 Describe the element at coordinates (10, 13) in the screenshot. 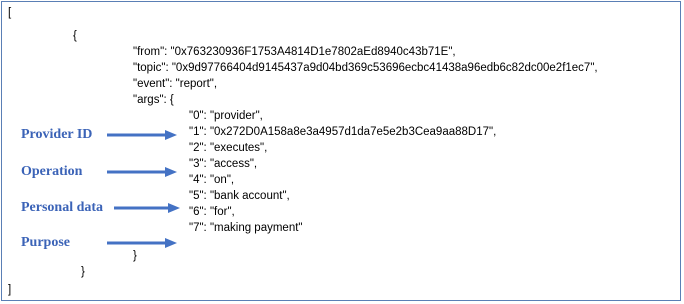

I see `open-bracket: [` at that location.